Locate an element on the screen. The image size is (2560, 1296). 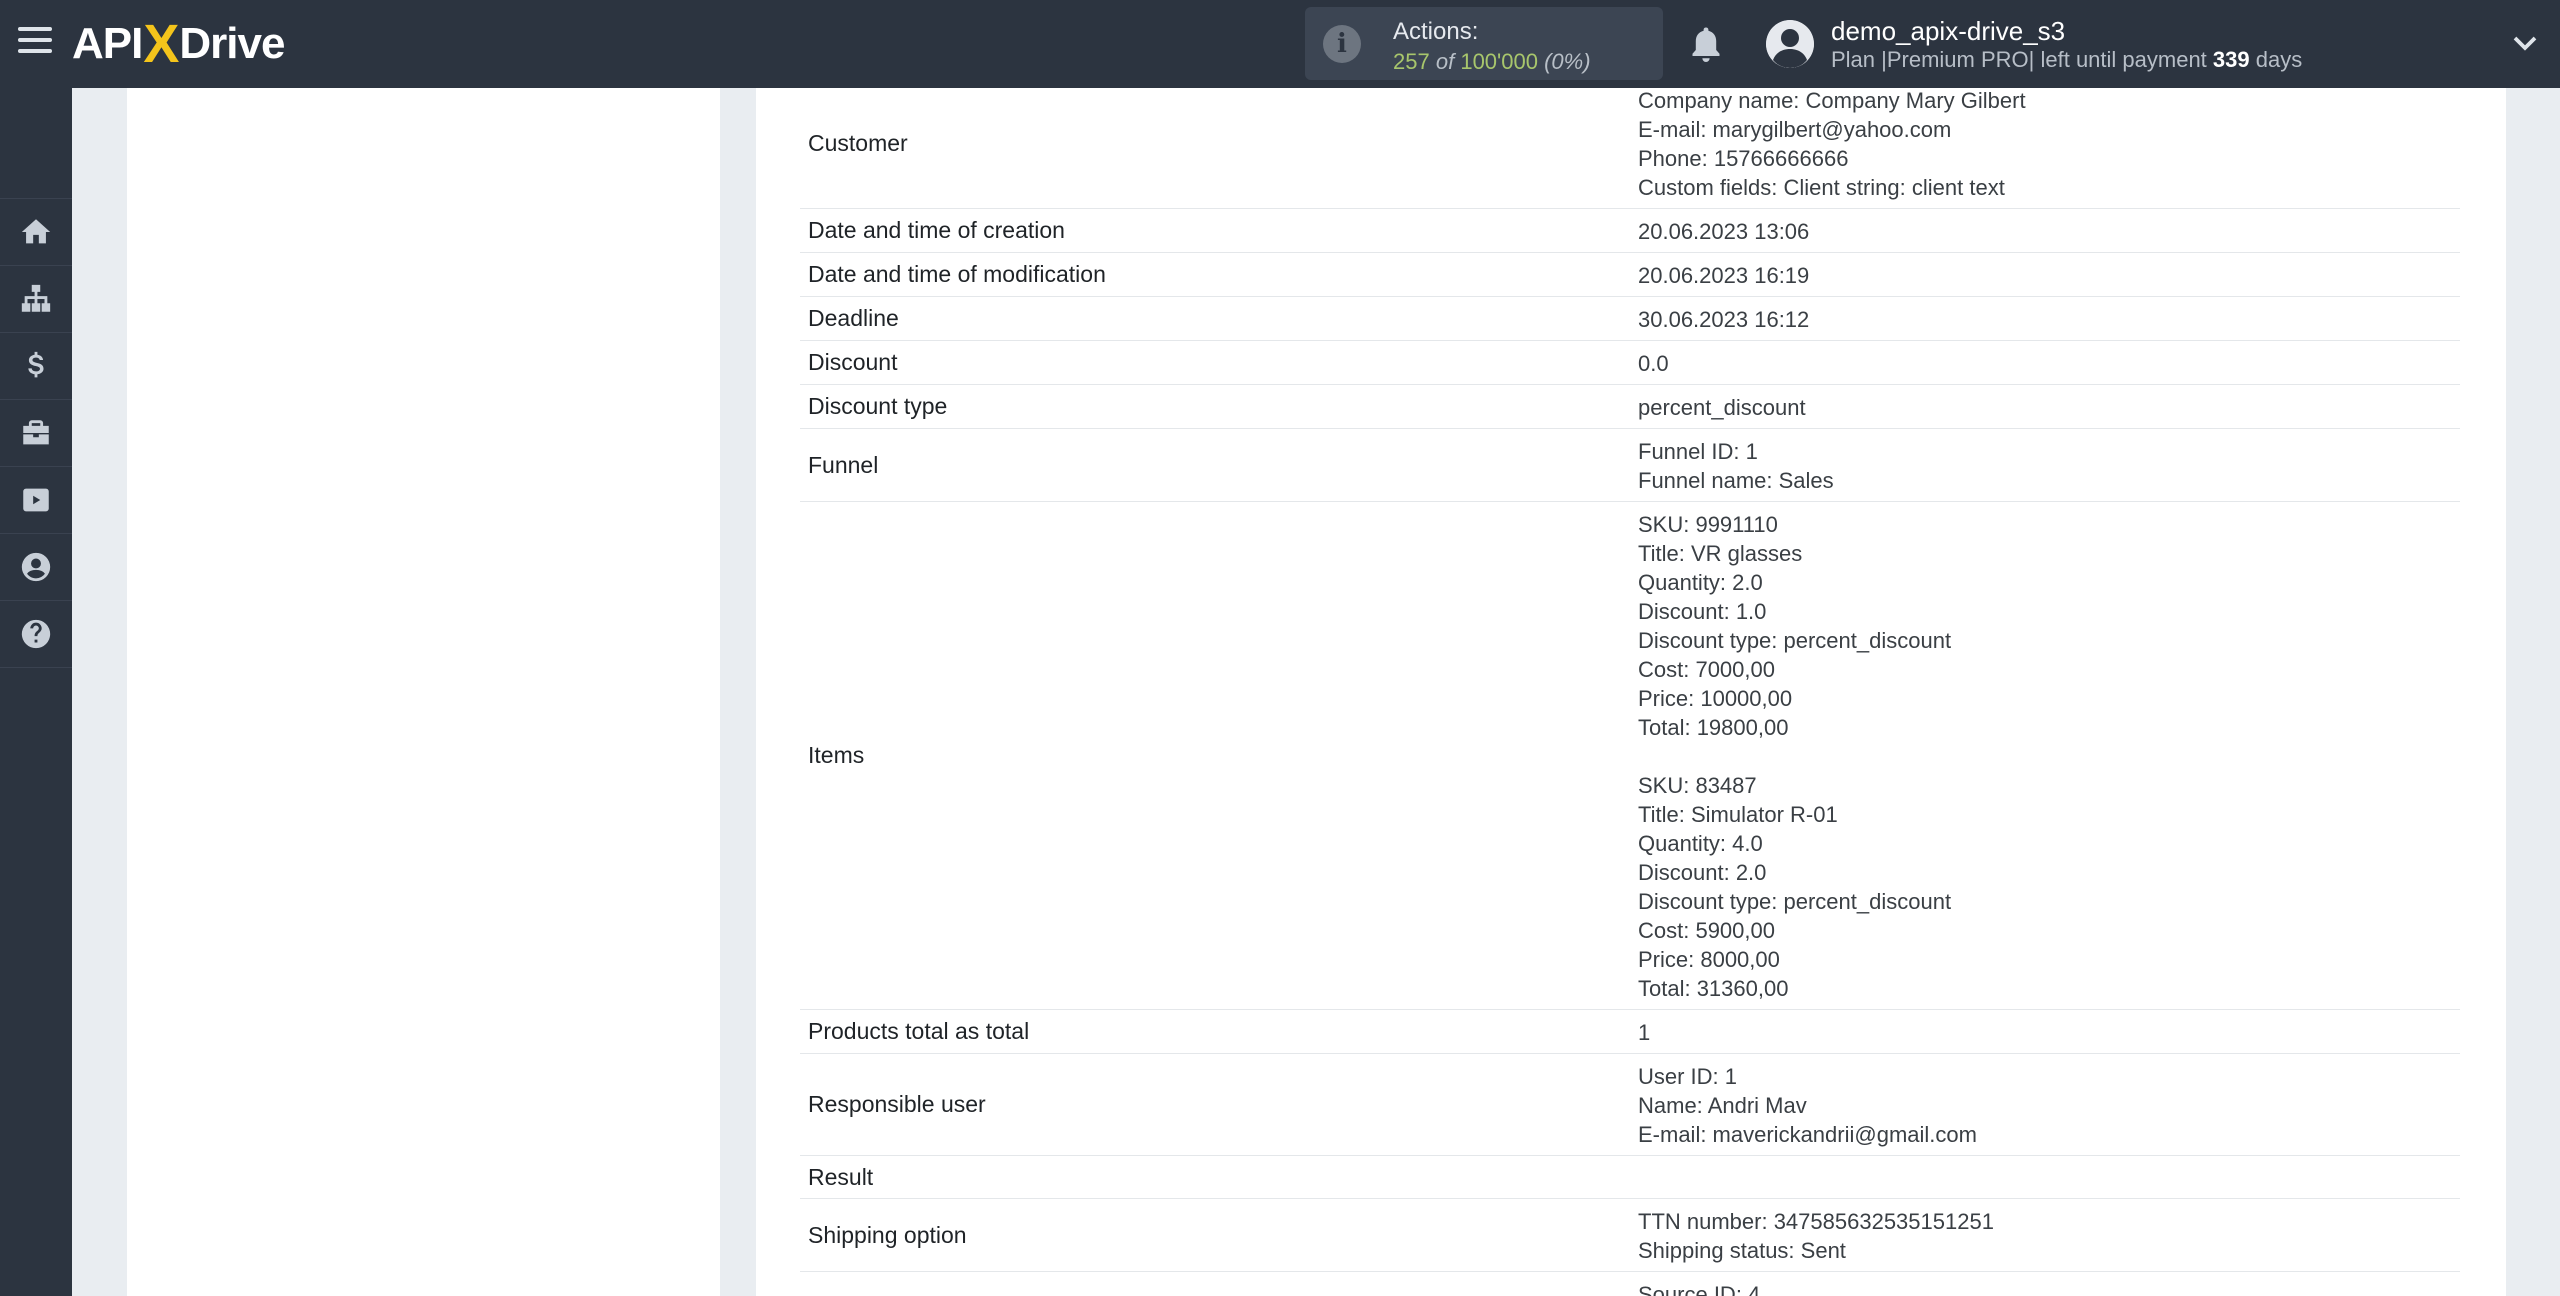
field-label: Products total as total is located at coordinates (919, 1031).